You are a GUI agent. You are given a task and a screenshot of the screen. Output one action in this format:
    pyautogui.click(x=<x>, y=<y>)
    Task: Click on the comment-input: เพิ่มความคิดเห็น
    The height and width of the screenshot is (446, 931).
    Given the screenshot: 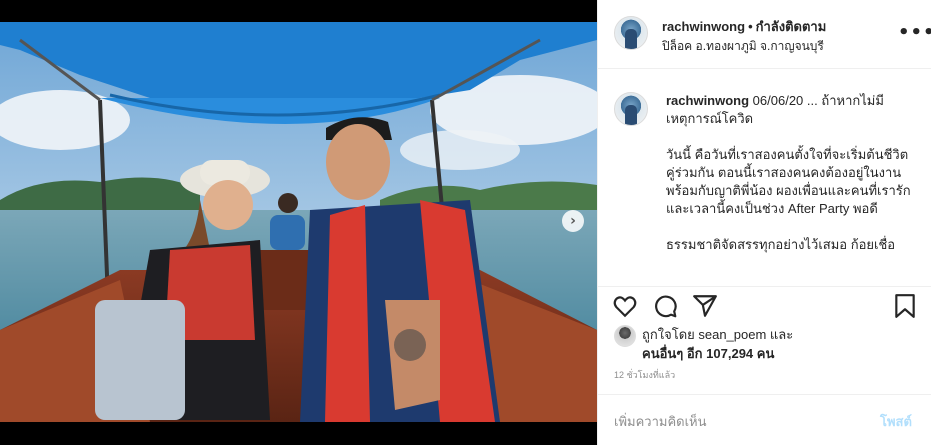 What is the action you would take?
    pyautogui.click(x=660, y=421)
    